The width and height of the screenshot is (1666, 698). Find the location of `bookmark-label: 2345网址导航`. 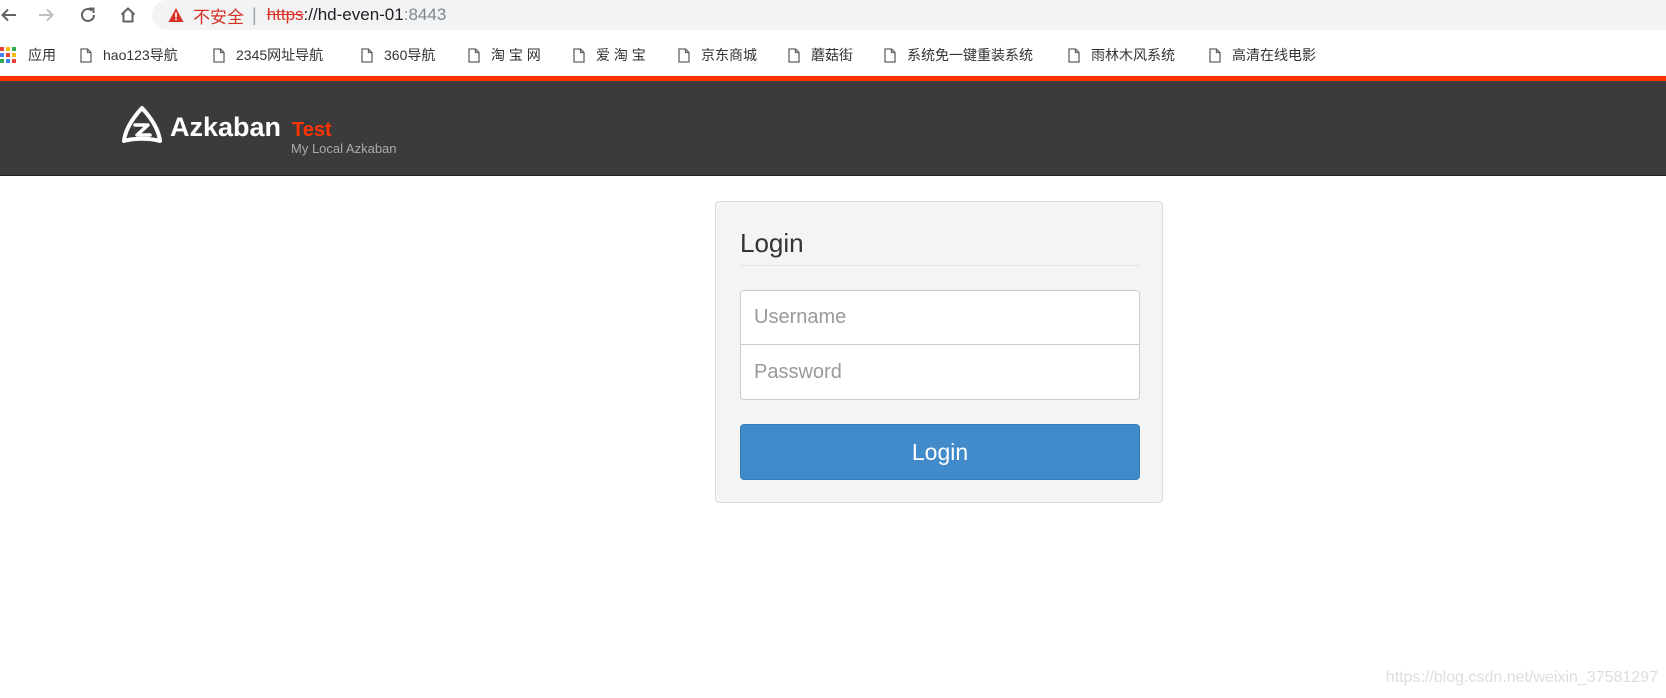

bookmark-label: 2345网址导航 is located at coordinates (280, 55).